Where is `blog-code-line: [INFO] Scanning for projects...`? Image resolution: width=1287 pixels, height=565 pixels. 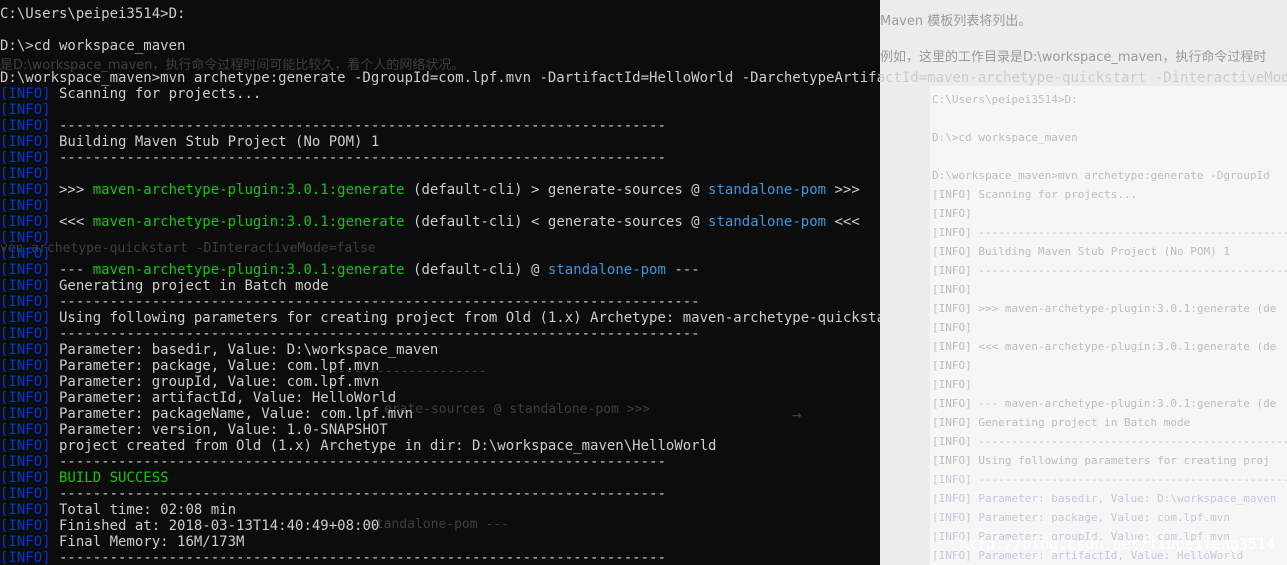
blog-code-line: [INFO] Scanning for projects... is located at coordinates (1035, 194).